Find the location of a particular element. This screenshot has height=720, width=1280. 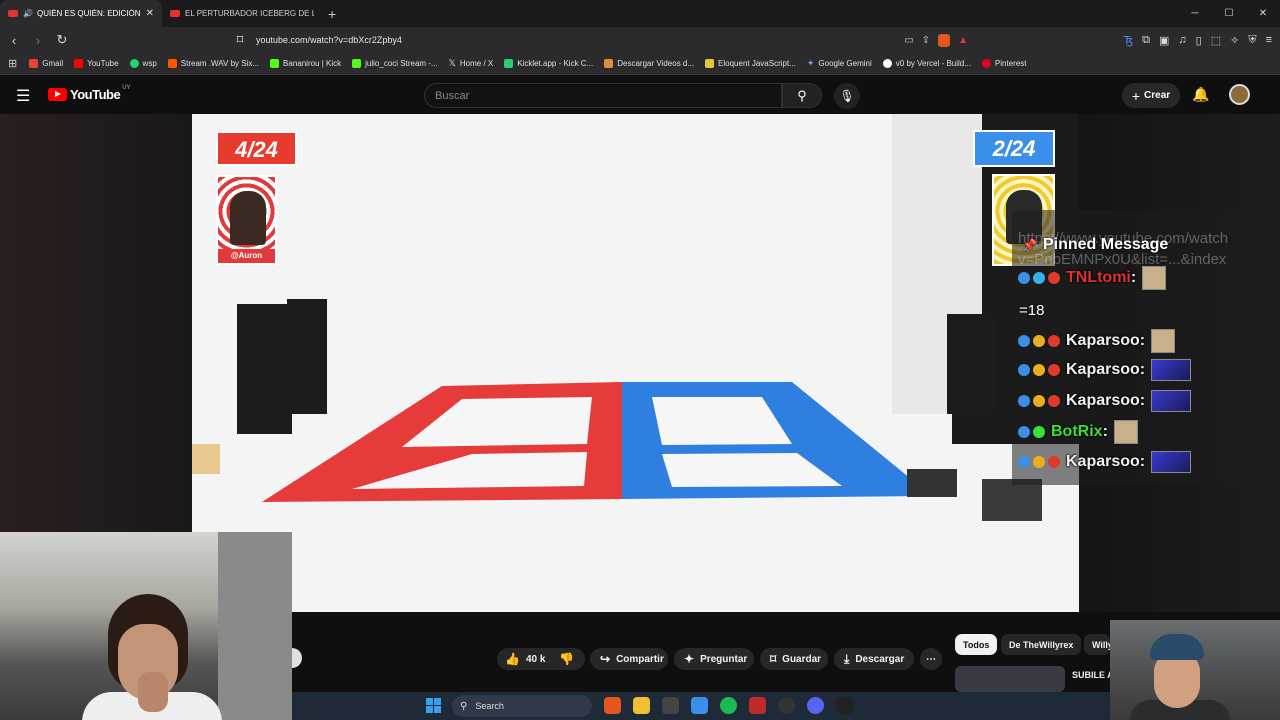

kicklet-icon is located at coordinates (509, 63).